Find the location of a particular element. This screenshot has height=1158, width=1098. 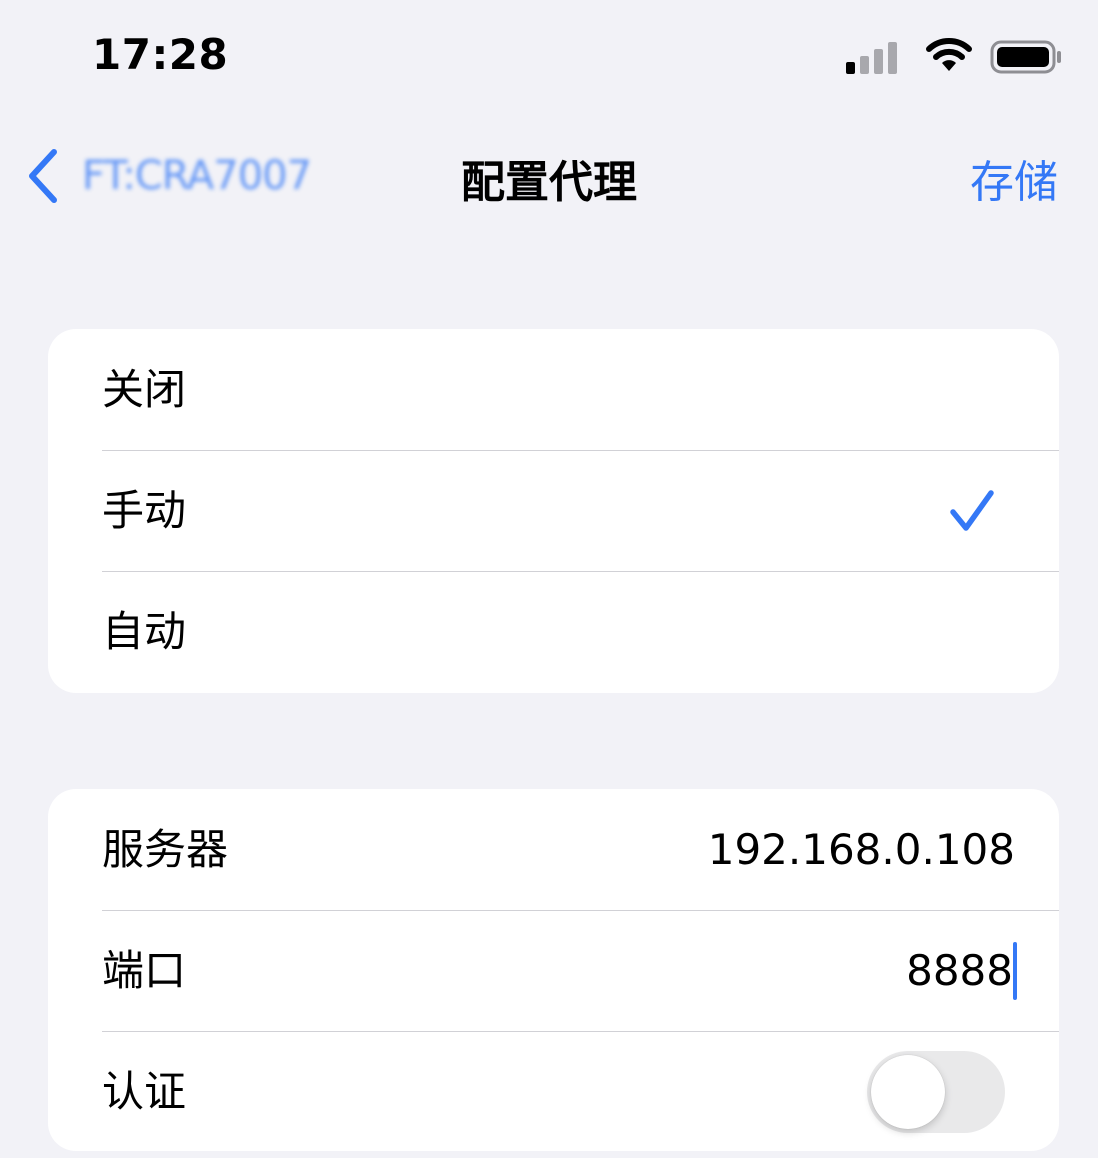

port-field: 8888 is located at coordinates (961, 970).